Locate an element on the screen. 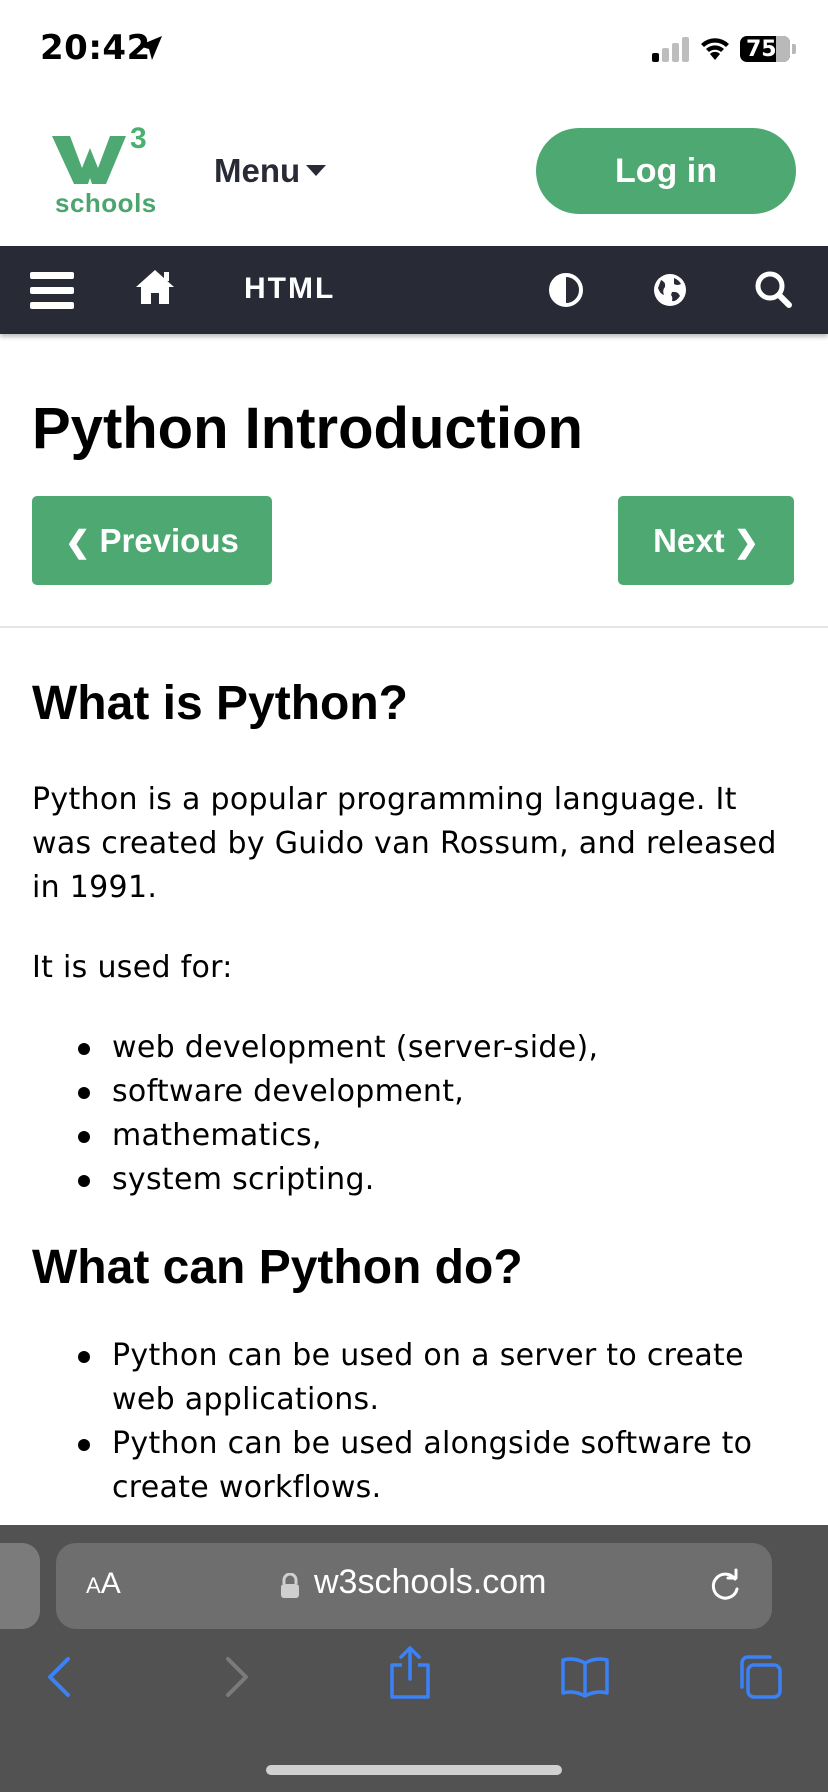 This screenshot has width=828, height=1792. next-label: Next is located at coordinates (689, 540).